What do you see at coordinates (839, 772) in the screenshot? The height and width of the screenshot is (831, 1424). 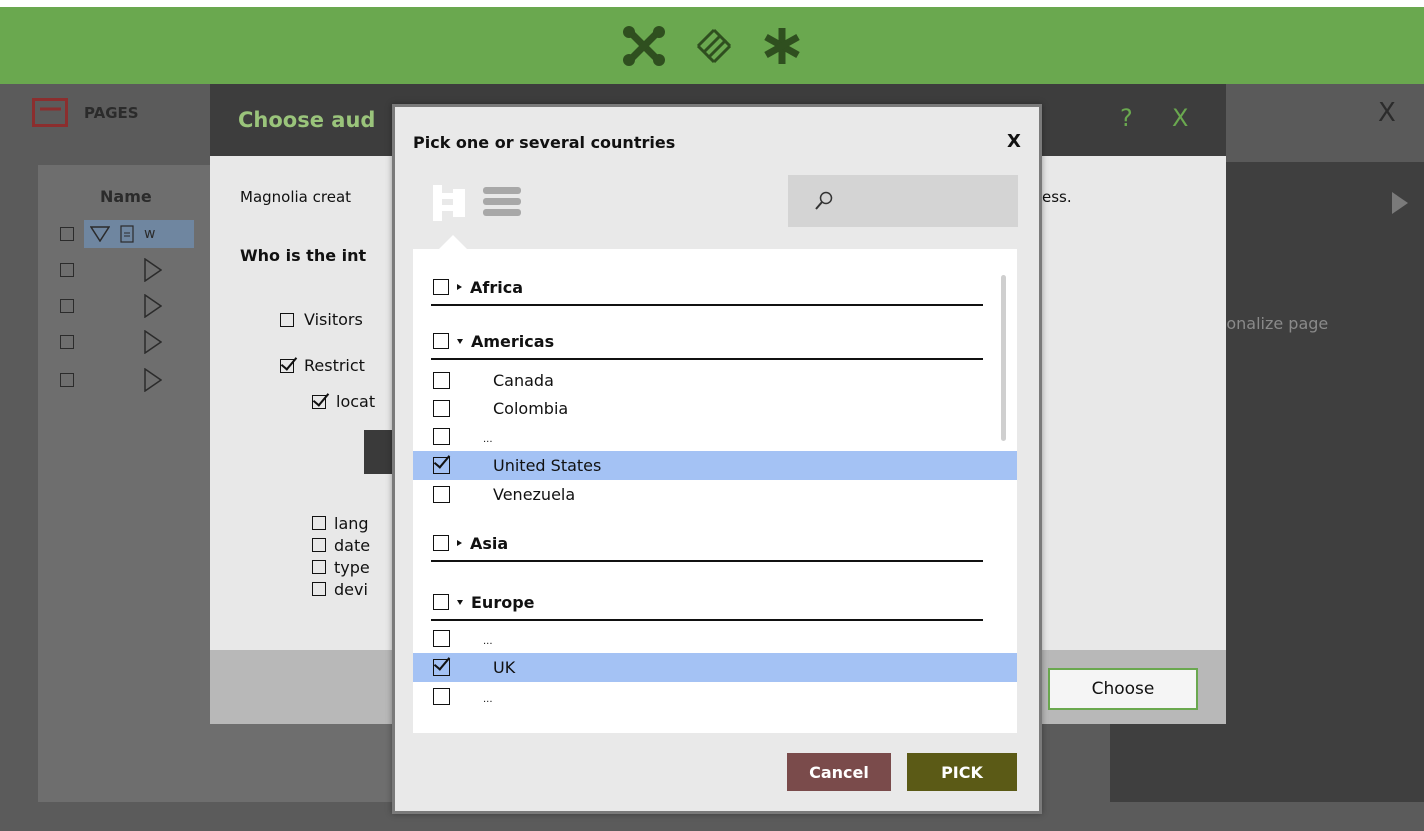 I see `cancel-button: Cancel` at bounding box center [839, 772].